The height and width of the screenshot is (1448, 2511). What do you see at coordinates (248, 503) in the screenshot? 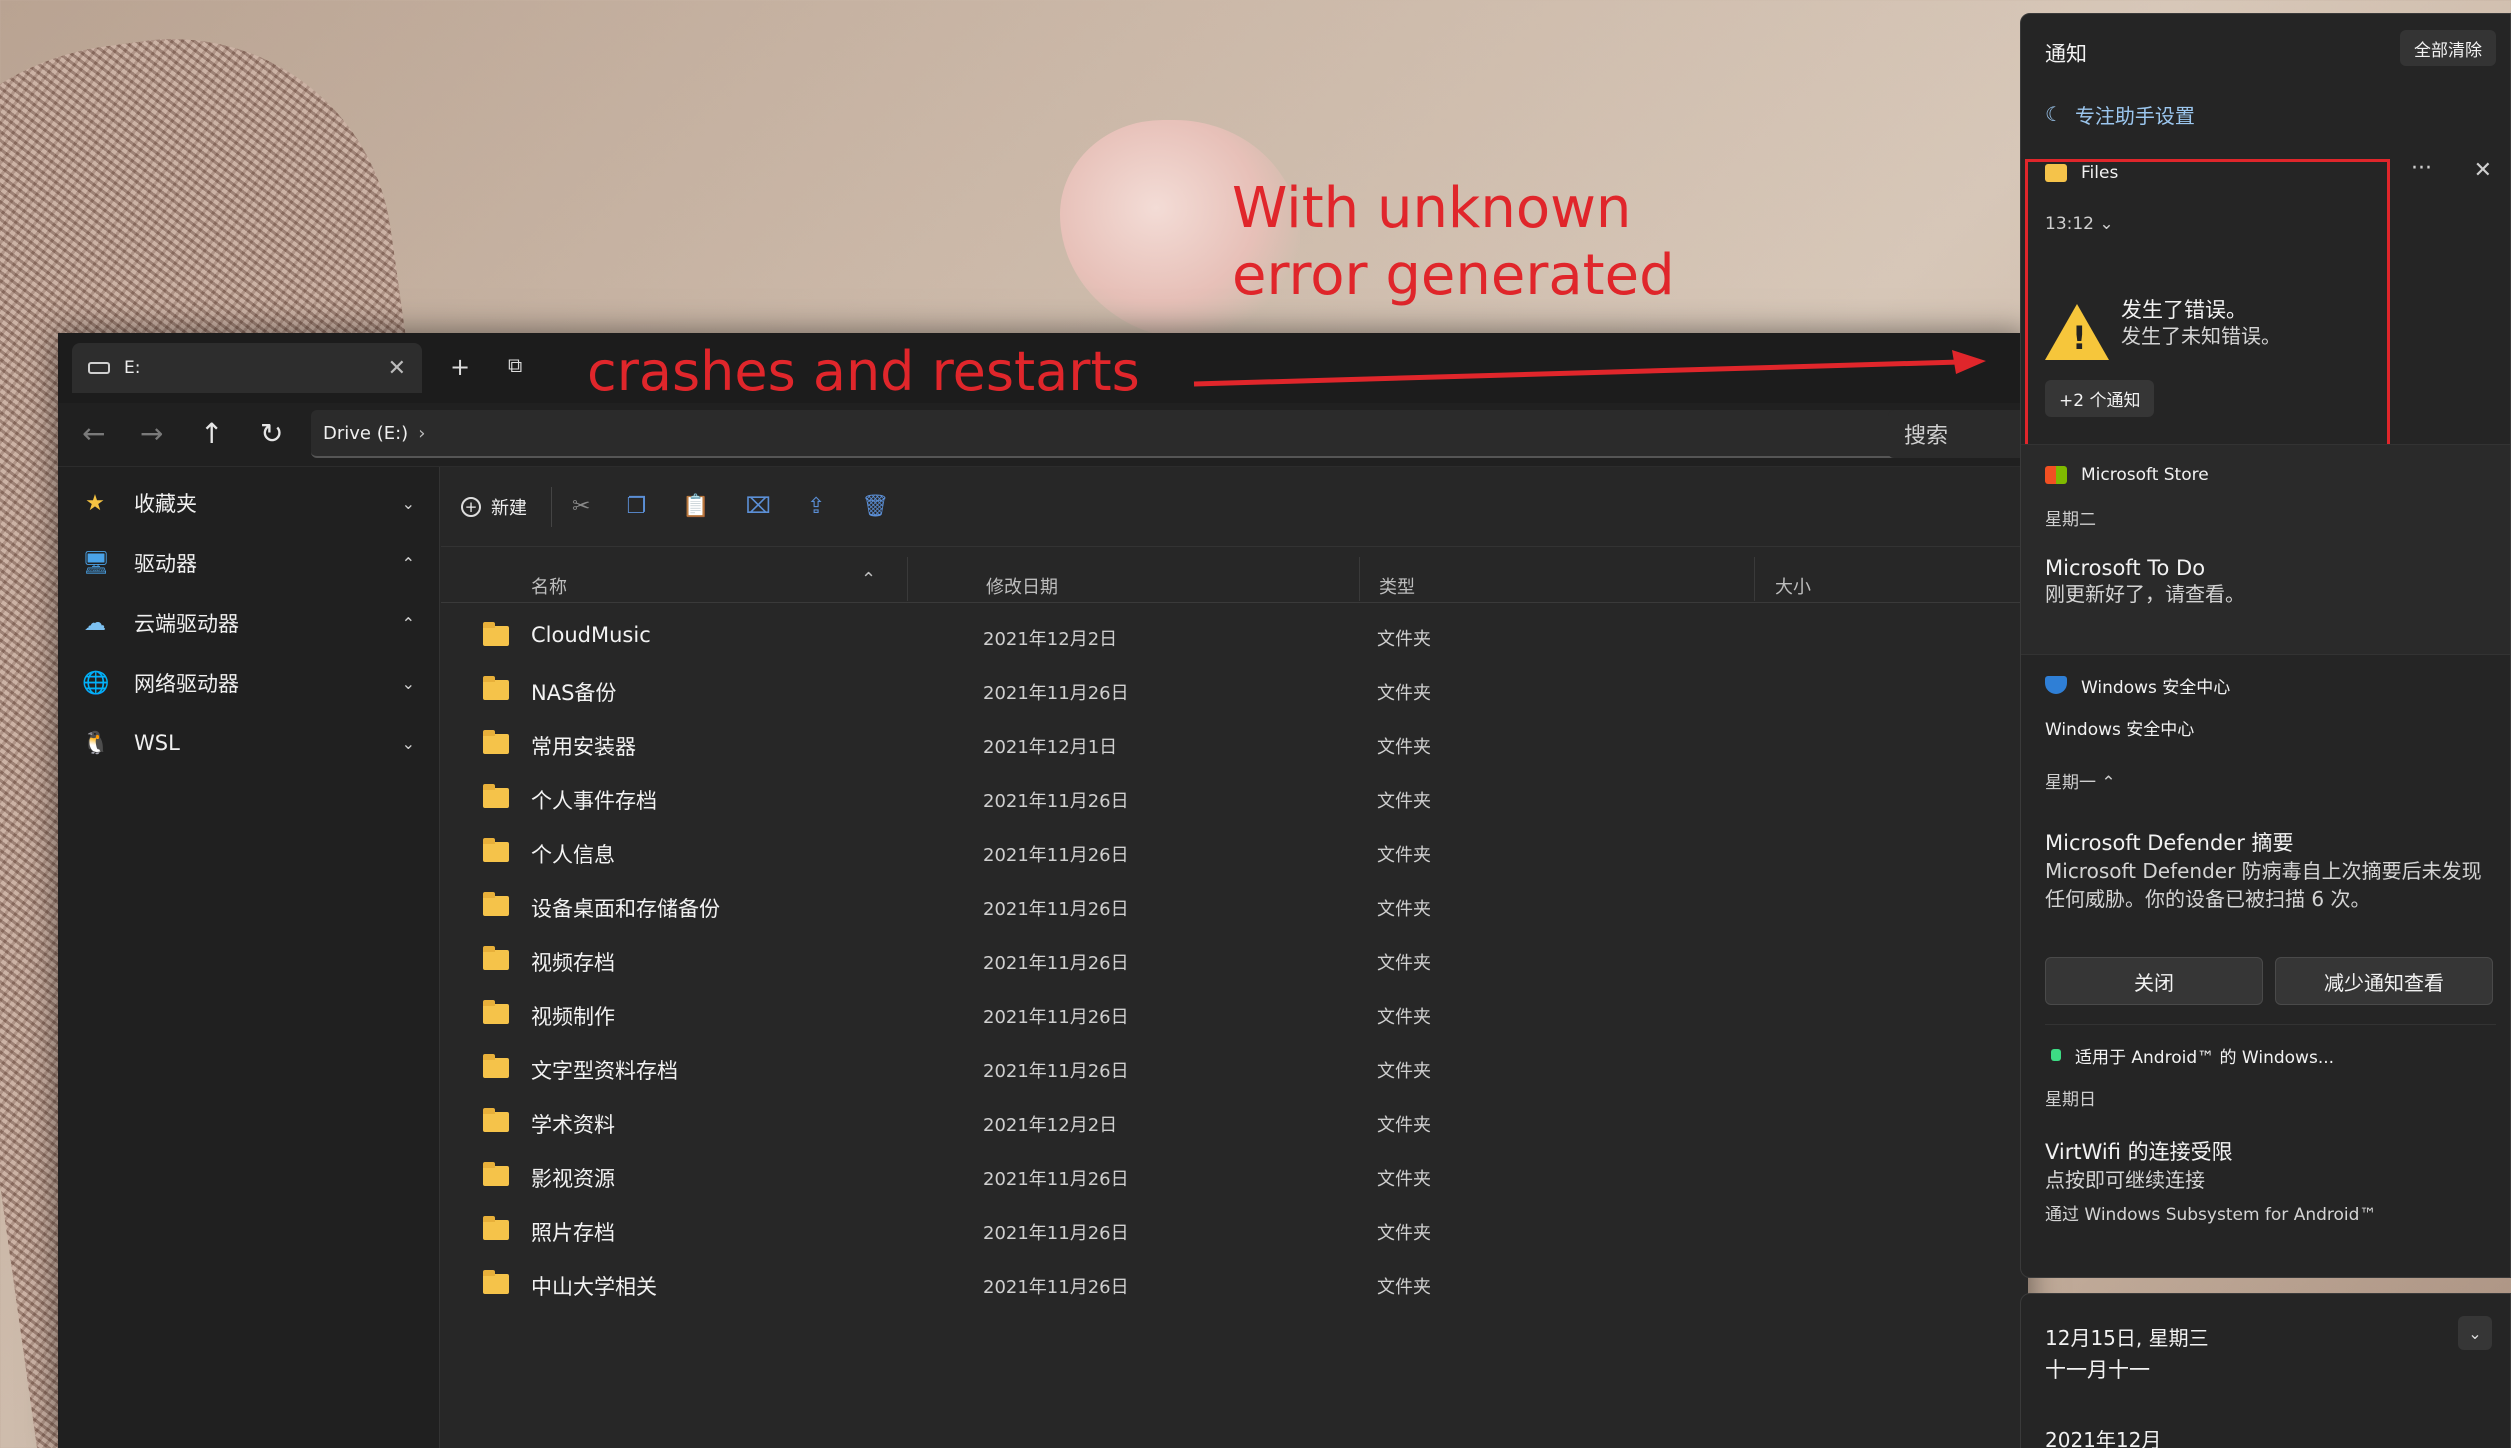
I see `sidebar-item: ★ 收藏夹 ⌄` at bounding box center [248, 503].